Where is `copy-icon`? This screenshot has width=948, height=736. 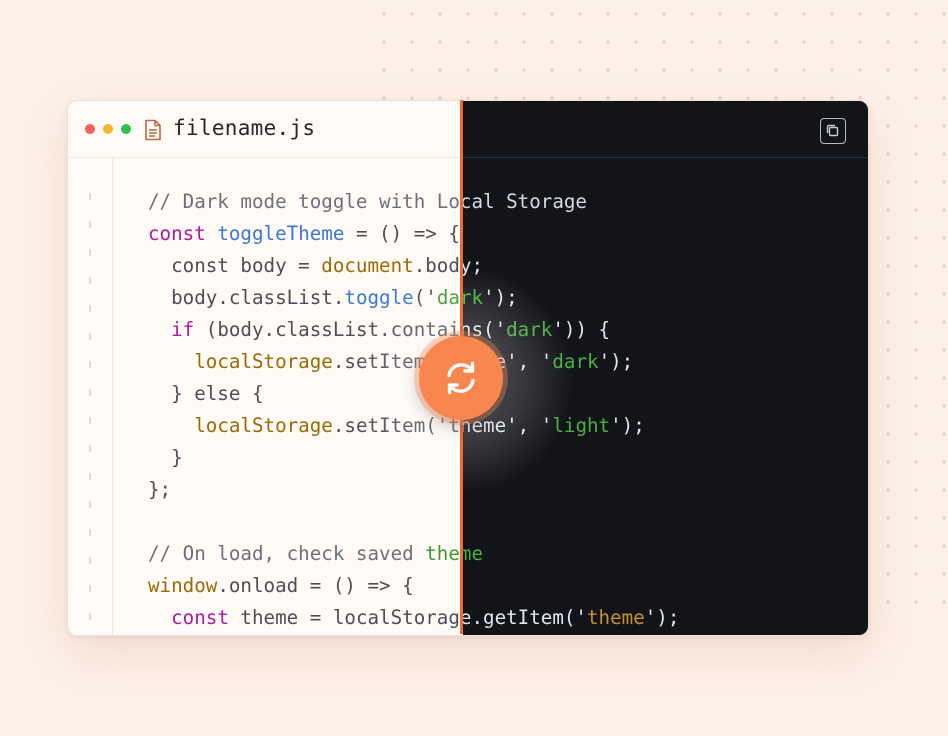
copy-icon is located at coordinates (832, 130).